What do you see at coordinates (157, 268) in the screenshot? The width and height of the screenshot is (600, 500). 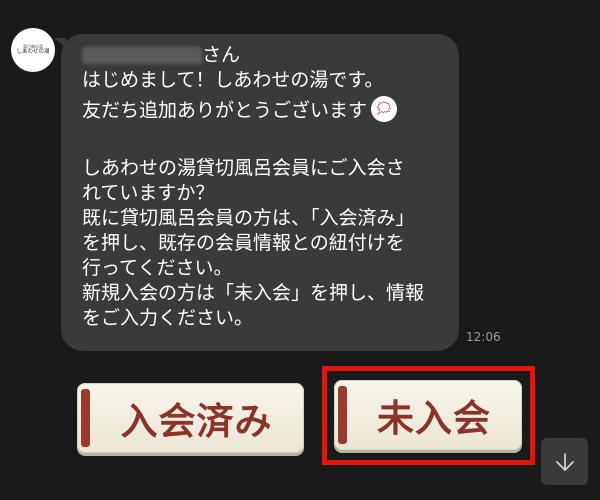 I see `message-line-8: 行ってください。` at bounding box center [157, 268].